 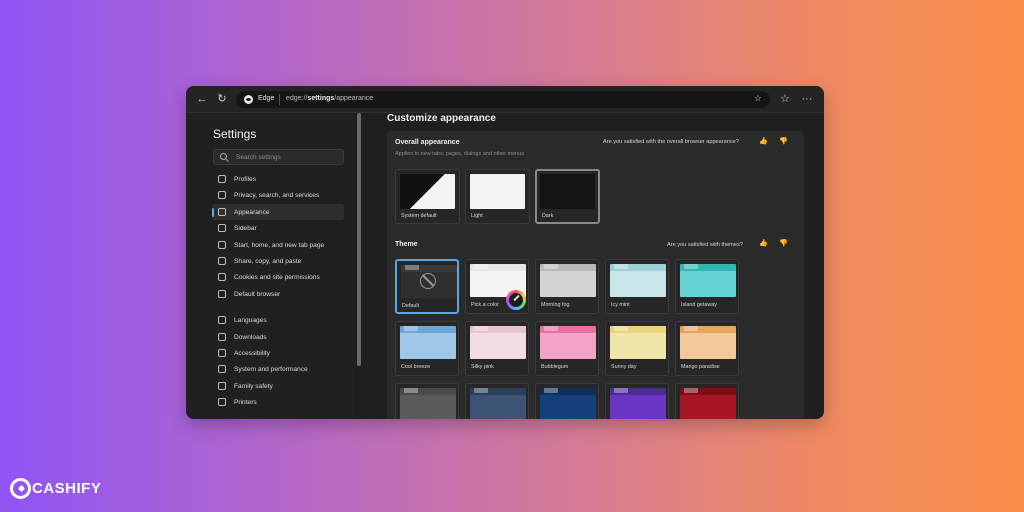 I want to click on theme-option: Cool breeze, so click(x=427, y=348).